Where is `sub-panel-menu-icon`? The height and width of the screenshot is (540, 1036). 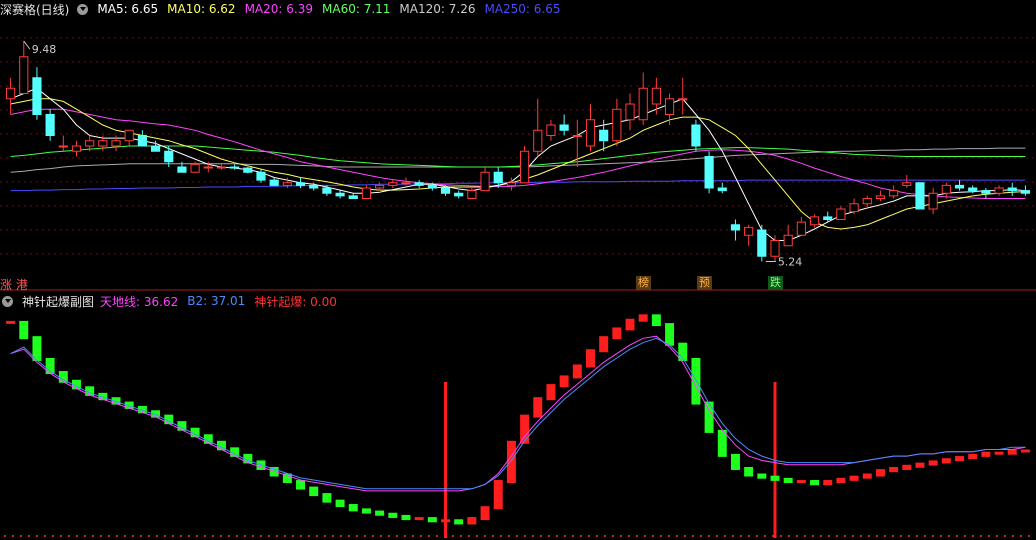 sub-panel-menu-icon is located at coordinates (7, 301).